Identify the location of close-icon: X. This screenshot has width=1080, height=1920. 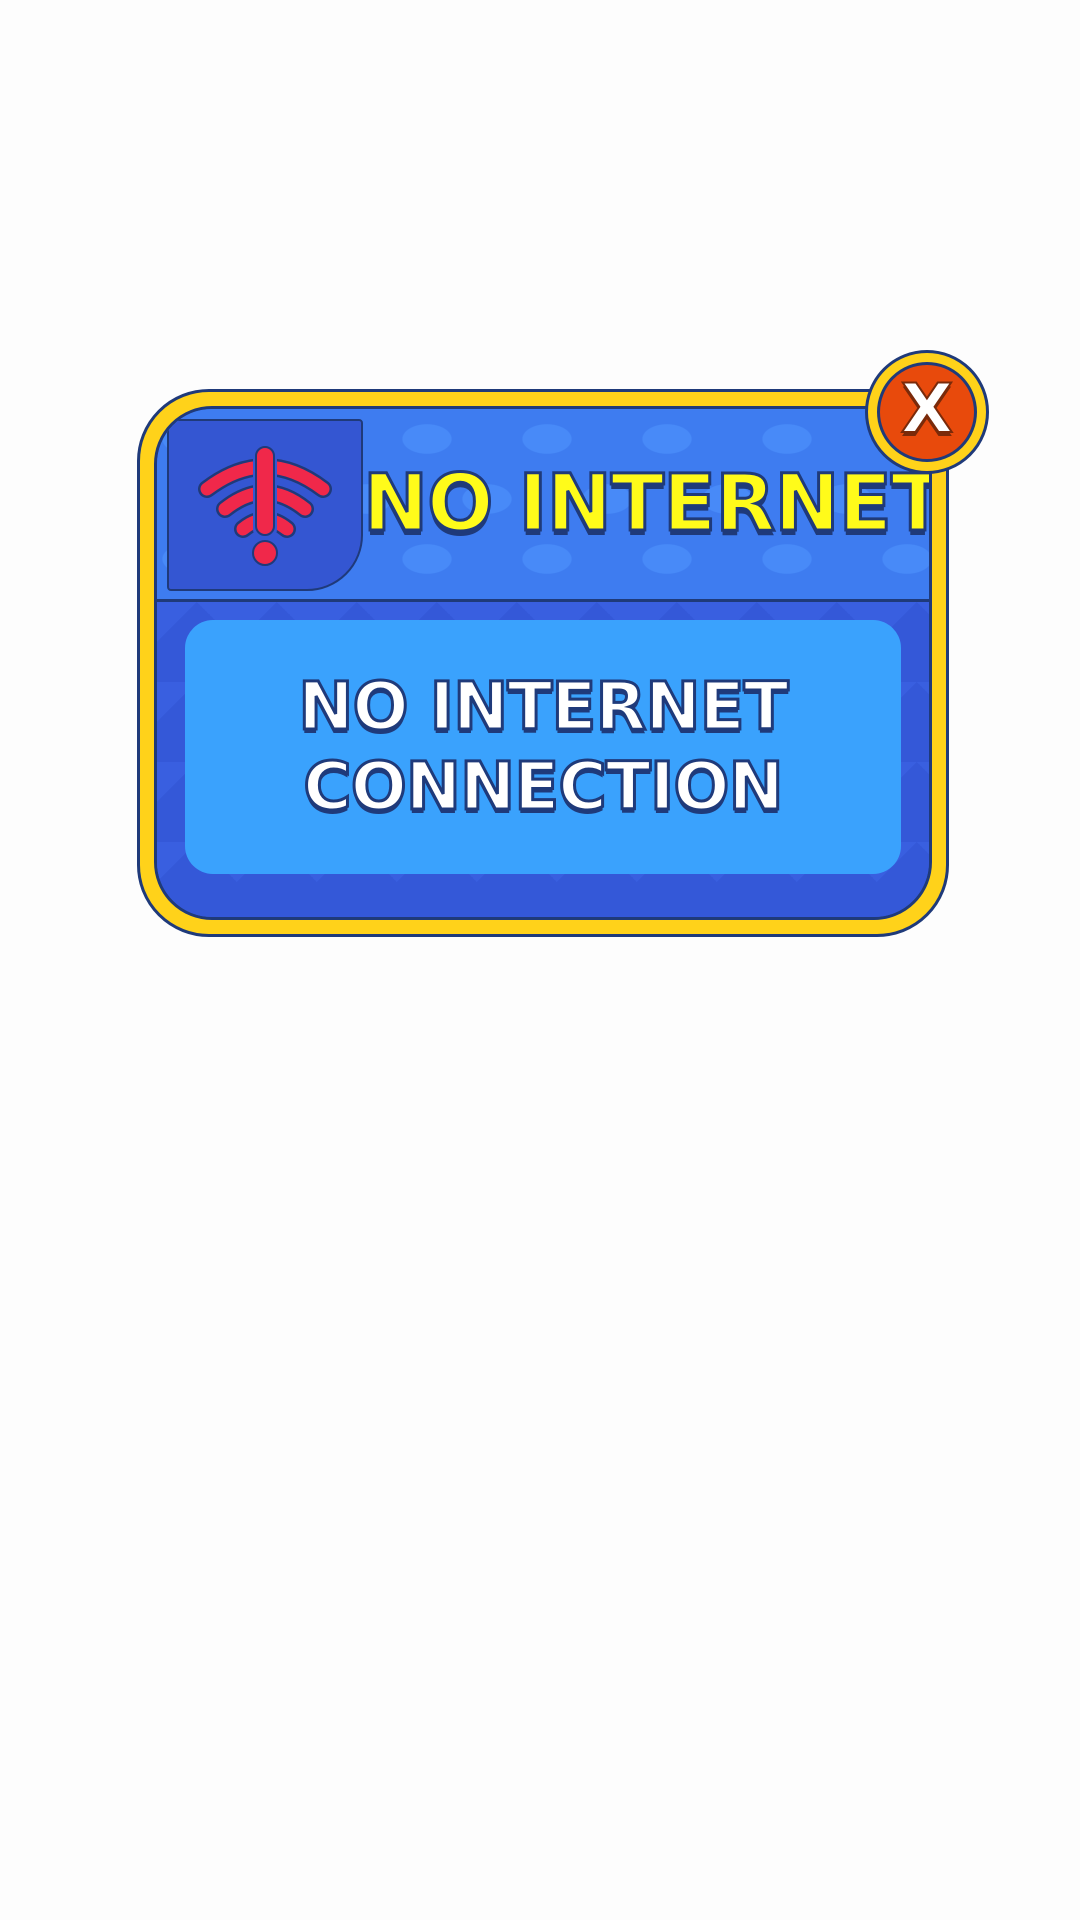
(927, 412).